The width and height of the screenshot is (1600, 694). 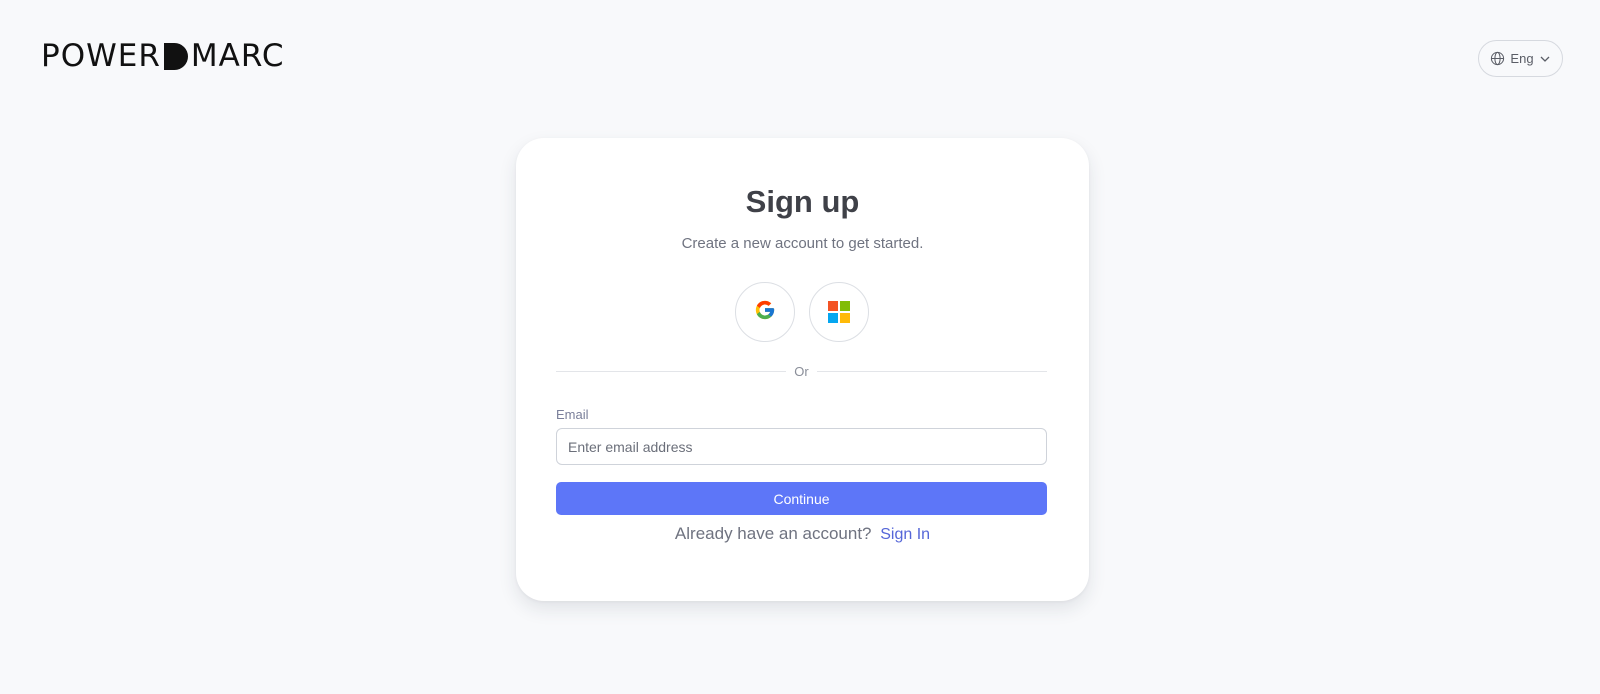 I want to click on google-icon, so click(x=765, y=312).